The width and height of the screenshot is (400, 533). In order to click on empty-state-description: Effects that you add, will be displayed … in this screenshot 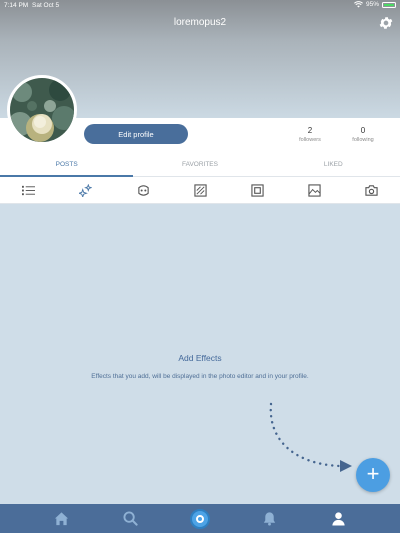, I will do `click(200, 376)`.